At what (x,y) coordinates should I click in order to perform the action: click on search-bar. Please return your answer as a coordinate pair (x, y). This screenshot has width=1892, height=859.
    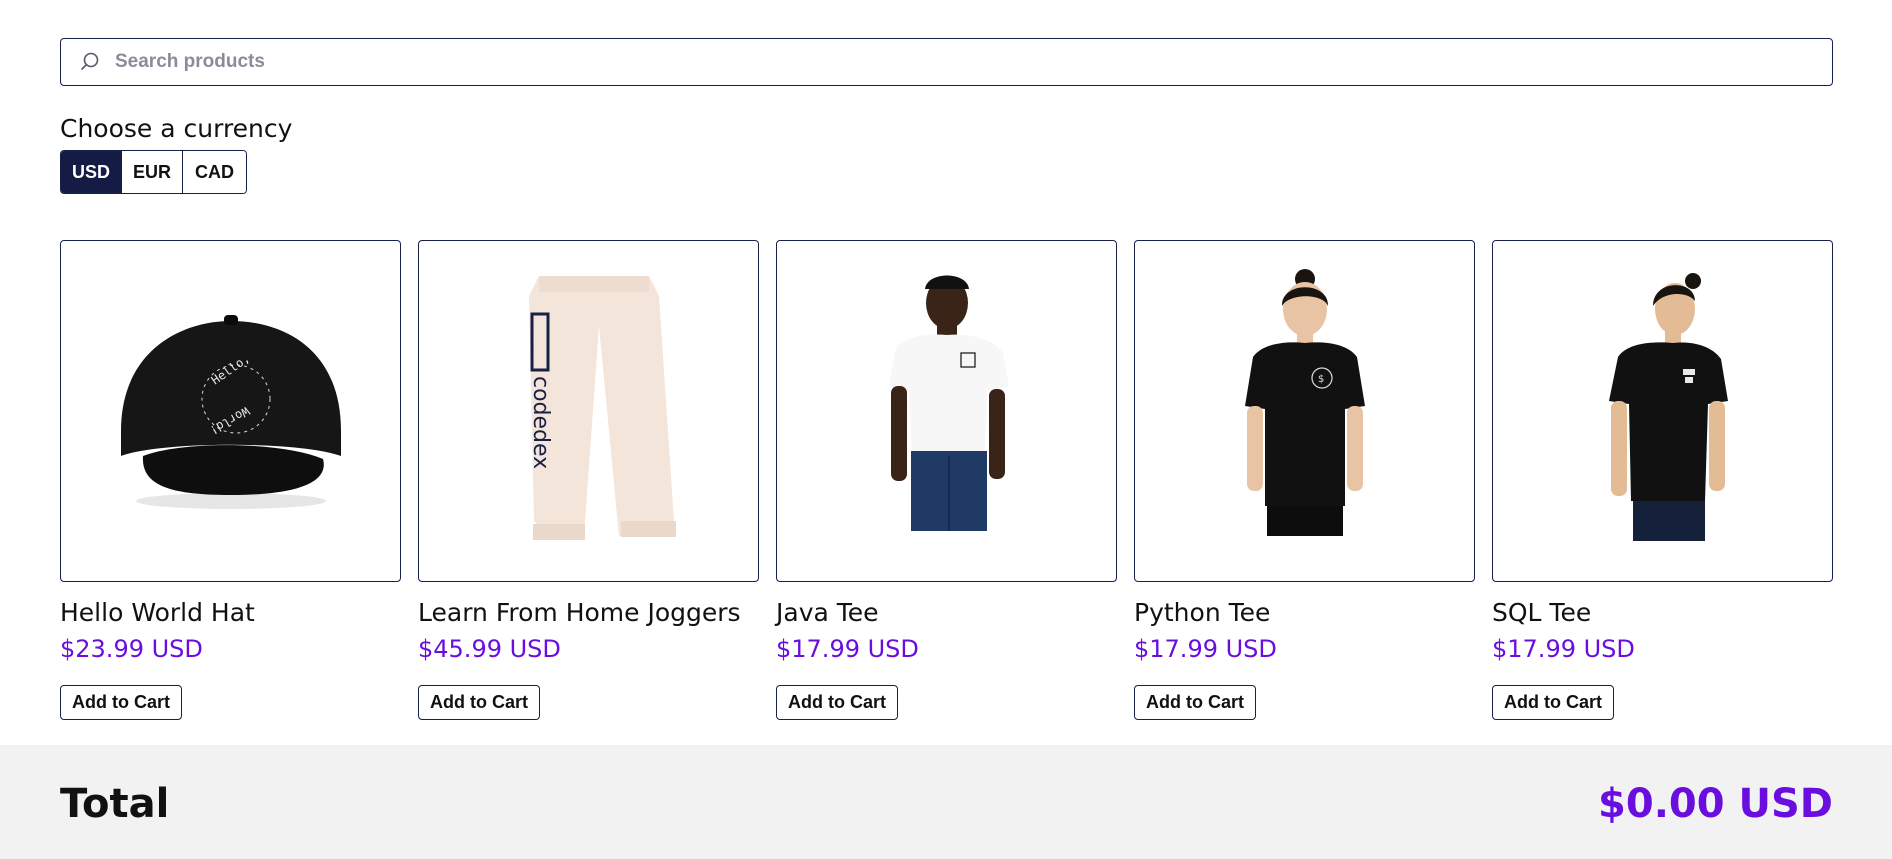
    Looking at the image, I should click on (946, 62).